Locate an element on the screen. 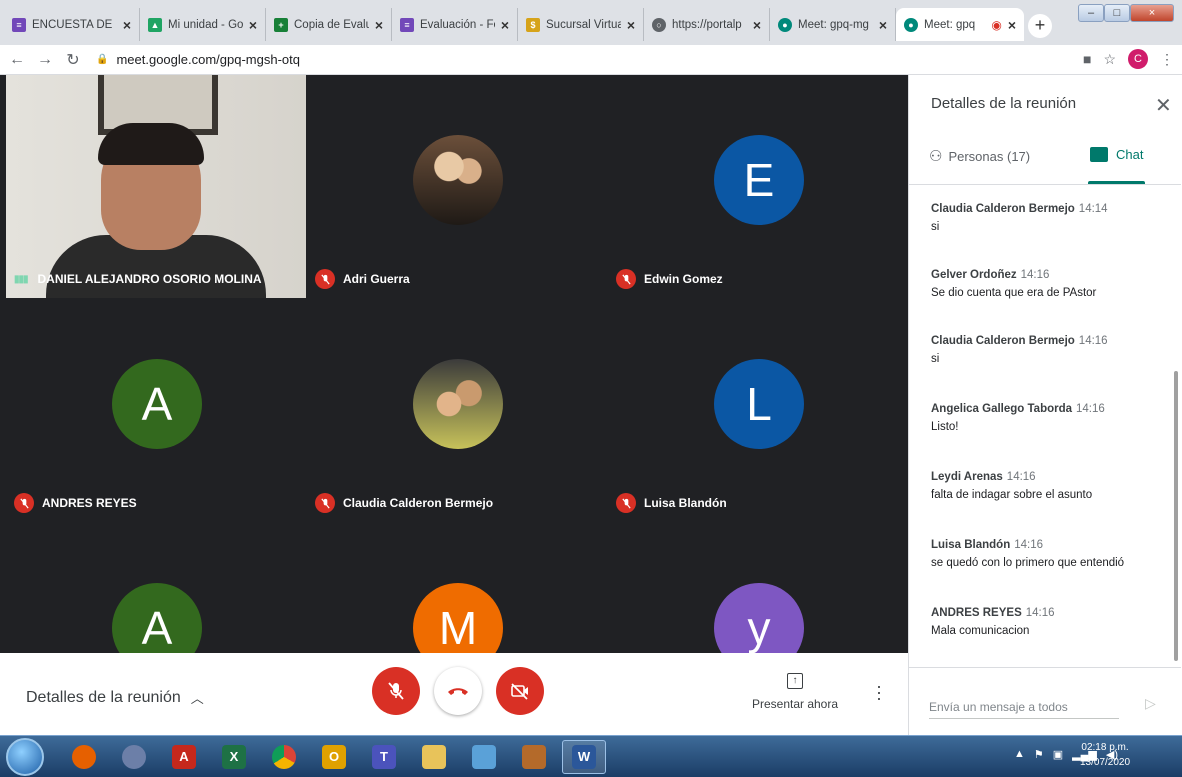 The width and height of the screenshot is (1182, 777). participant-tile: L Luisa Blandón is located at coordinates (758, 410).